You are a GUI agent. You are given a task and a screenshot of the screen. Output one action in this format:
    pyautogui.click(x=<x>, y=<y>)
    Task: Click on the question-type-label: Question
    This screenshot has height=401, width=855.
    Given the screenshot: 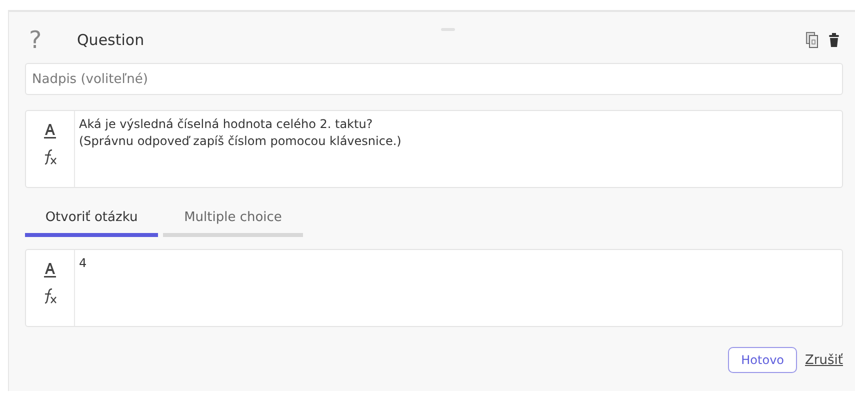 What is the action you would take?
    pyautogui.click(x=110, y=40)
    